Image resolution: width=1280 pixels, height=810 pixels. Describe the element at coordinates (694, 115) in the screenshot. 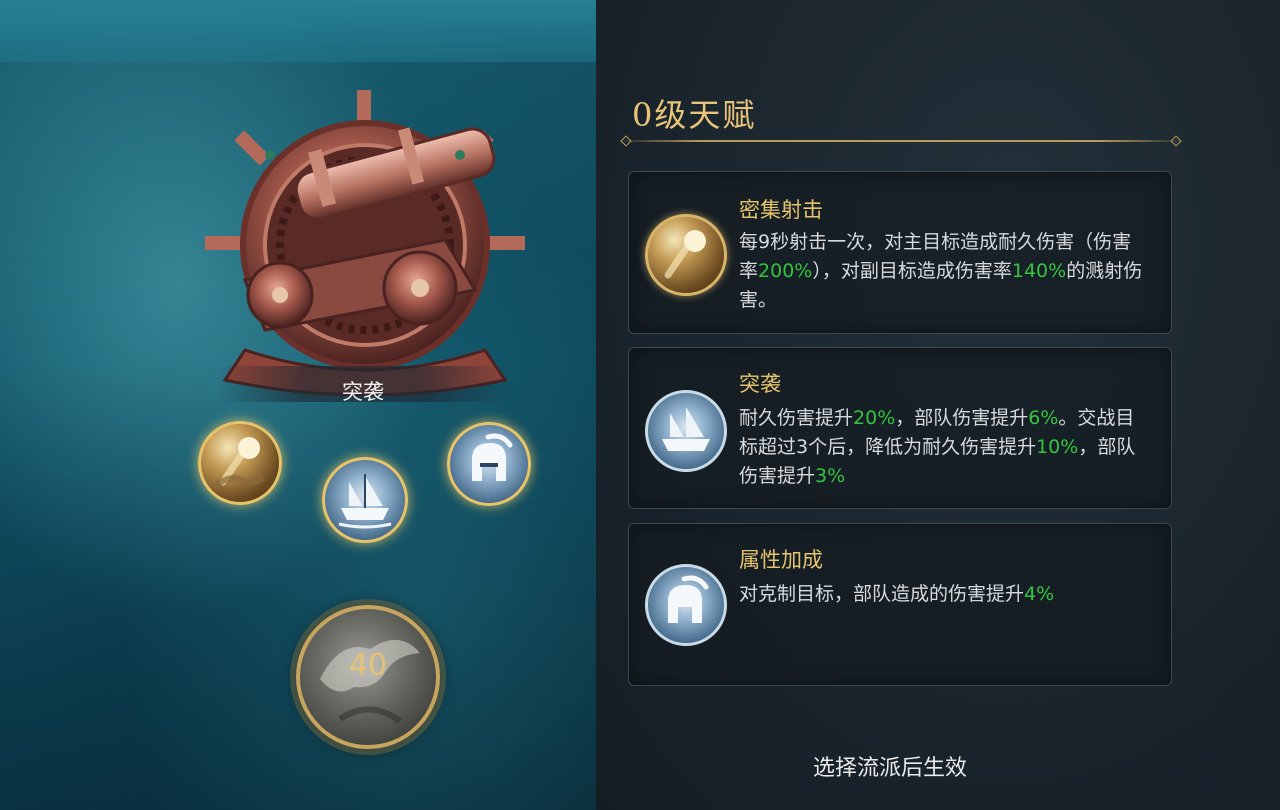

I see `page-title: 0级天赋` at that location.